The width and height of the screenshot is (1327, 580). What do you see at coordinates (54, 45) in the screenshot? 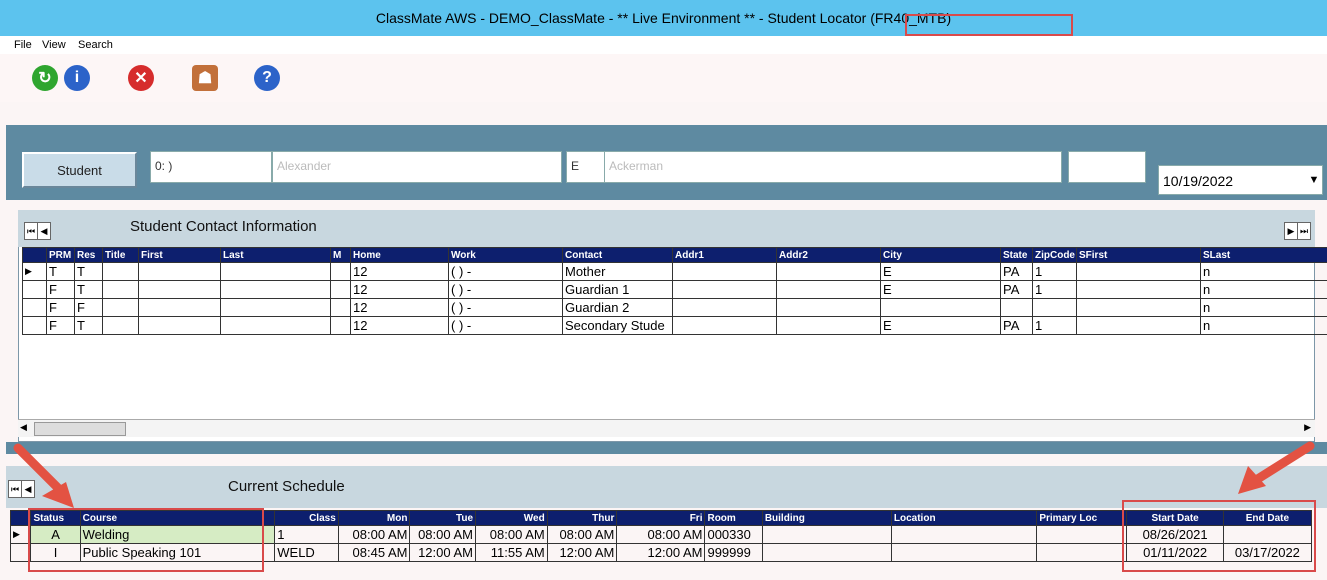
I see `menu-view: View` at bounding box center [54, 45].